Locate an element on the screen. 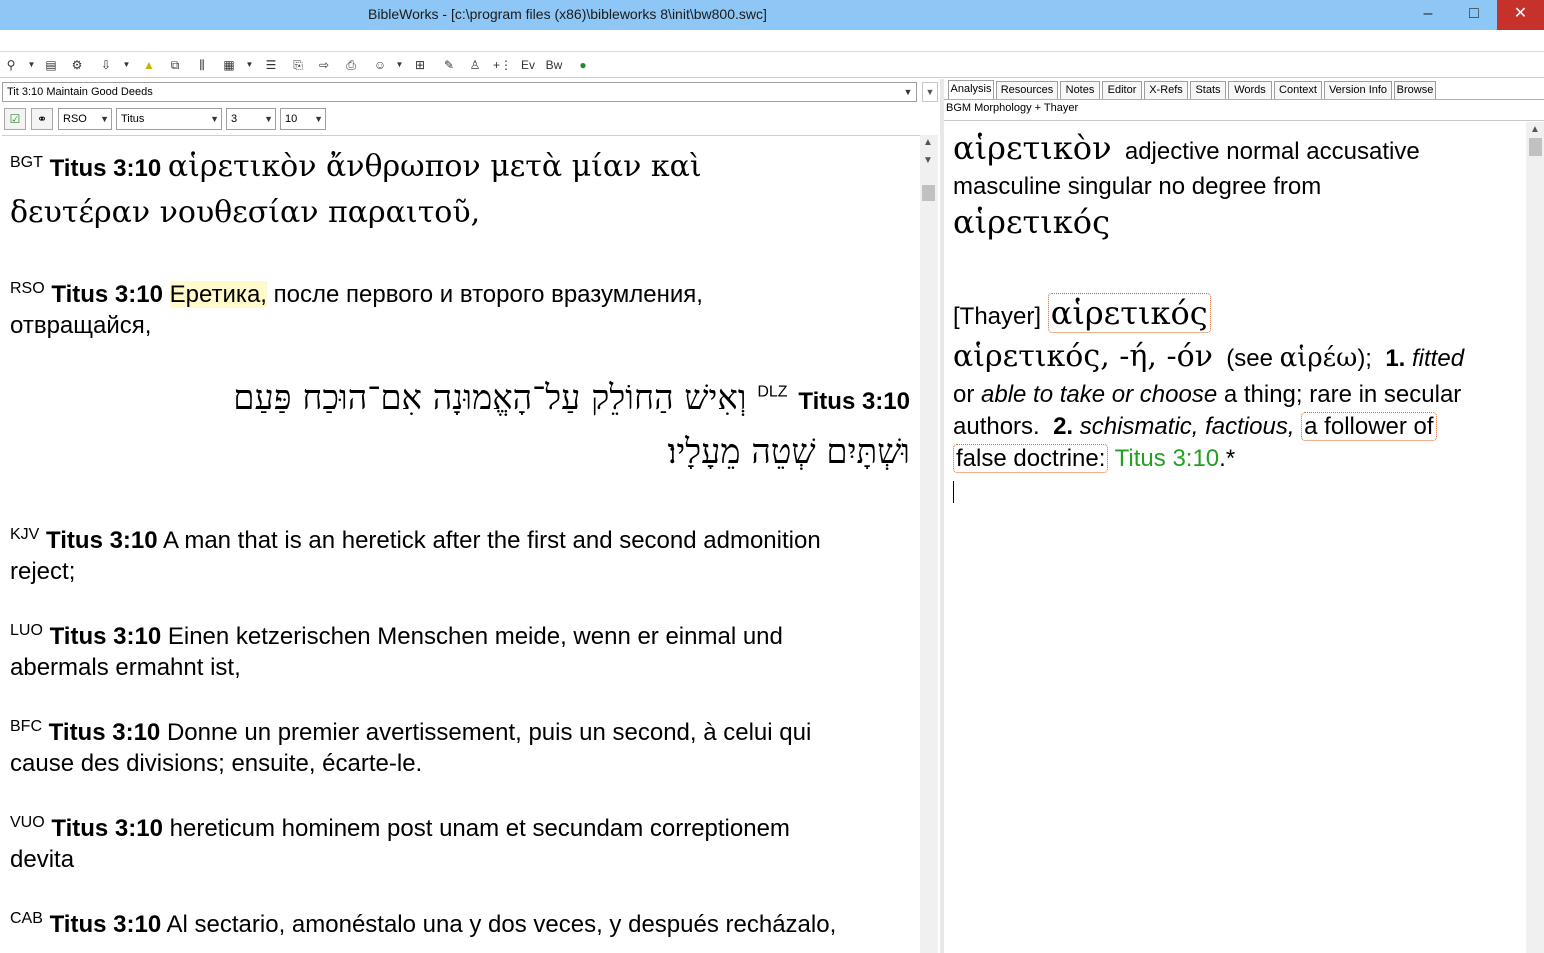 Image resolution: width=1544 pixels, height=953 pixels. user-icon: ☺ is located at coordinates (380, 65).